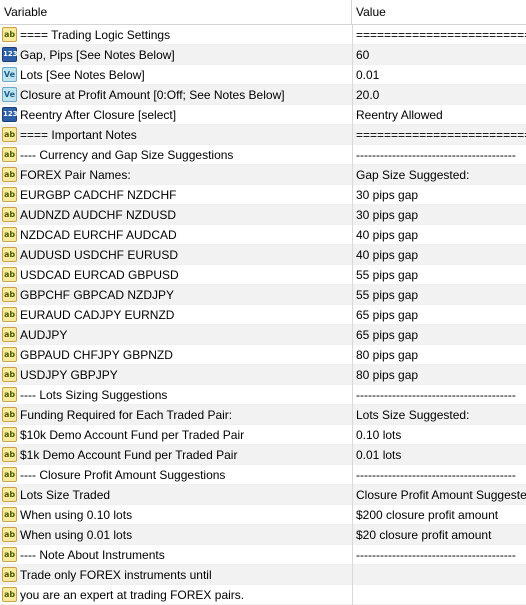 The width and height of the screenshot is (526, 605). What do you see at coordinates (441, 175) in the screenshot?
I see `parameter-value: Gap Size Suggested:` at bounding box center [441, 175].